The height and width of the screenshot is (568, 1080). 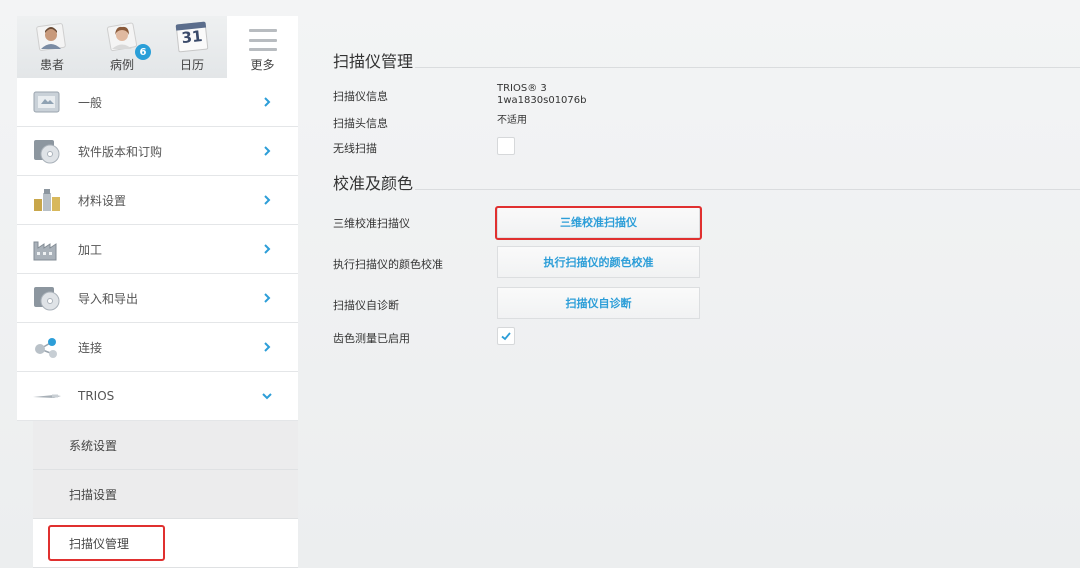 I want to click on calibrate-3d-label: 三维校准扫描仪, so click(x=371, y=223).